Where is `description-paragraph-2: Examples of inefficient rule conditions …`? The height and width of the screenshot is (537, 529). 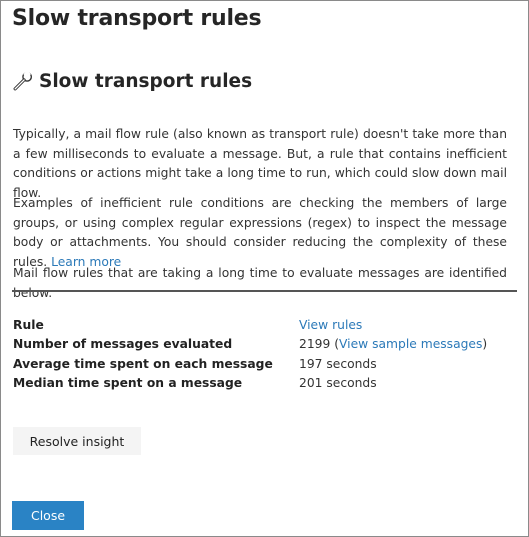
description-paragraph-2: Examples of inefficient rule conditions … is located at coordinates (260, 233).